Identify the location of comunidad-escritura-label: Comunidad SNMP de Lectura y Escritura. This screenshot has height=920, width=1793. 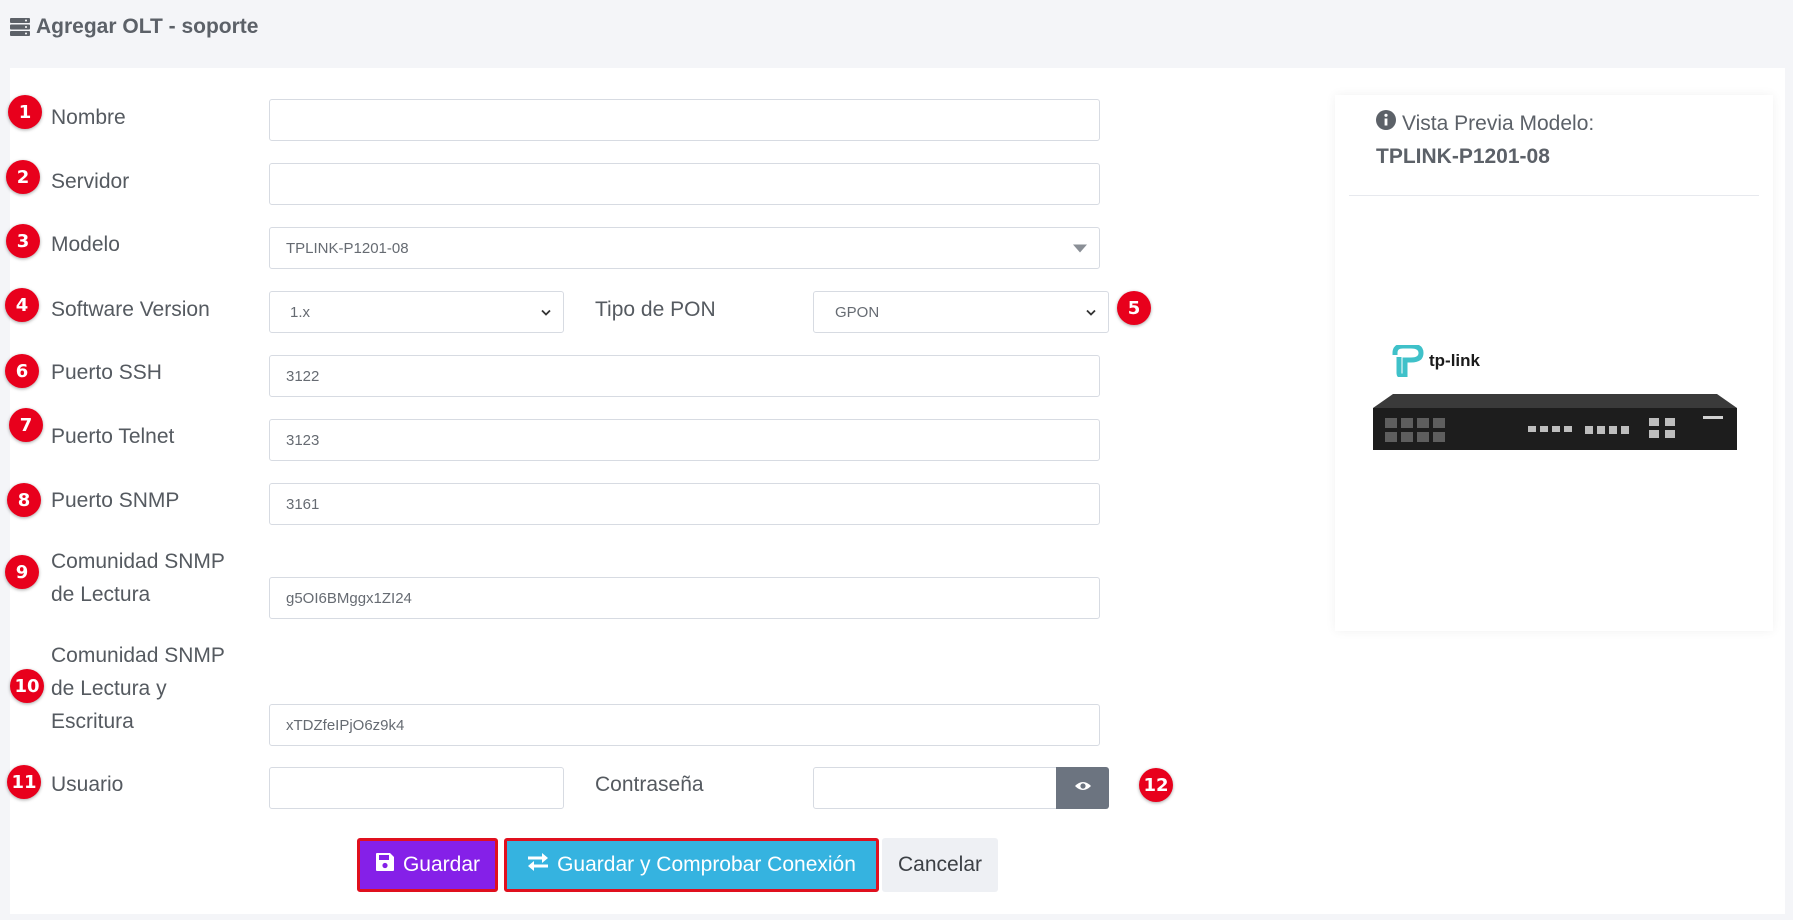
(138, 688).